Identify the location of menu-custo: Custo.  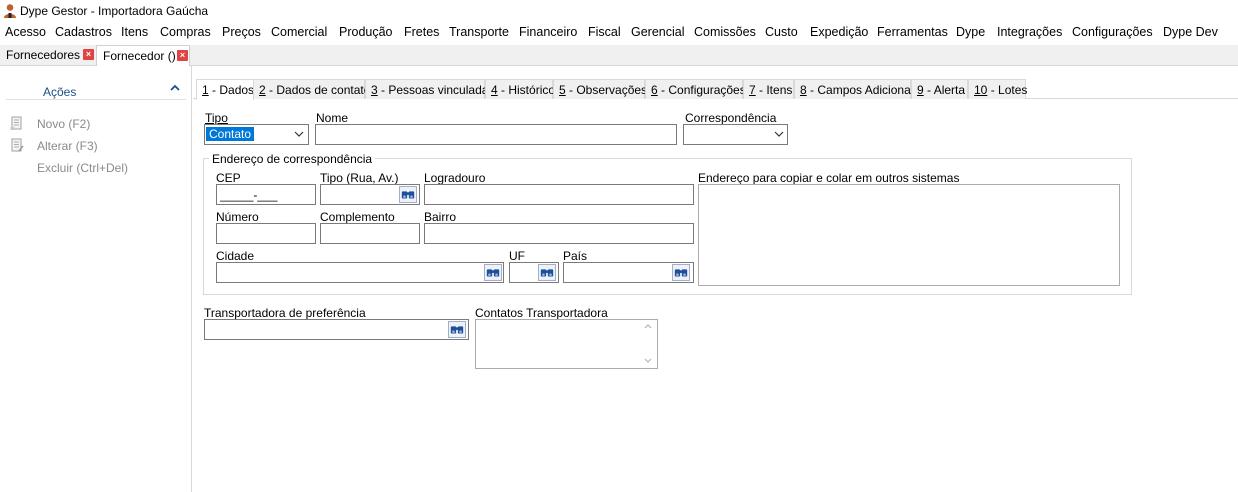
(781, 32).